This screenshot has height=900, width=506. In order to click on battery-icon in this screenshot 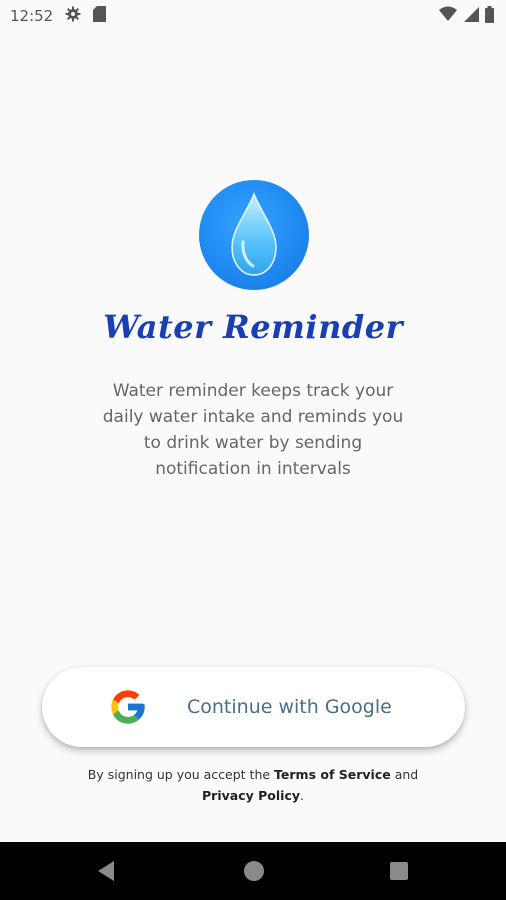, I will do `click(489, 16)`.